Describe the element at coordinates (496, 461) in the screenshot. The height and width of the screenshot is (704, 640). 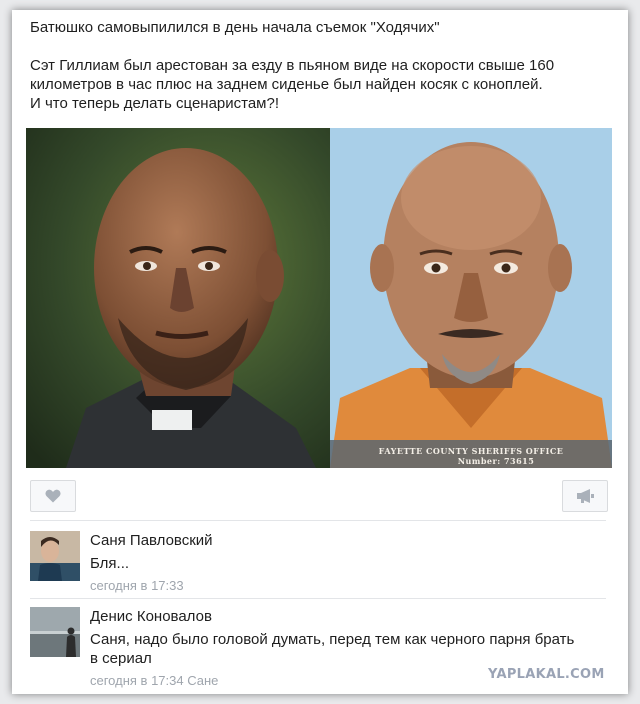
I see `mugshot-number-label: Number: 73615` at that location.